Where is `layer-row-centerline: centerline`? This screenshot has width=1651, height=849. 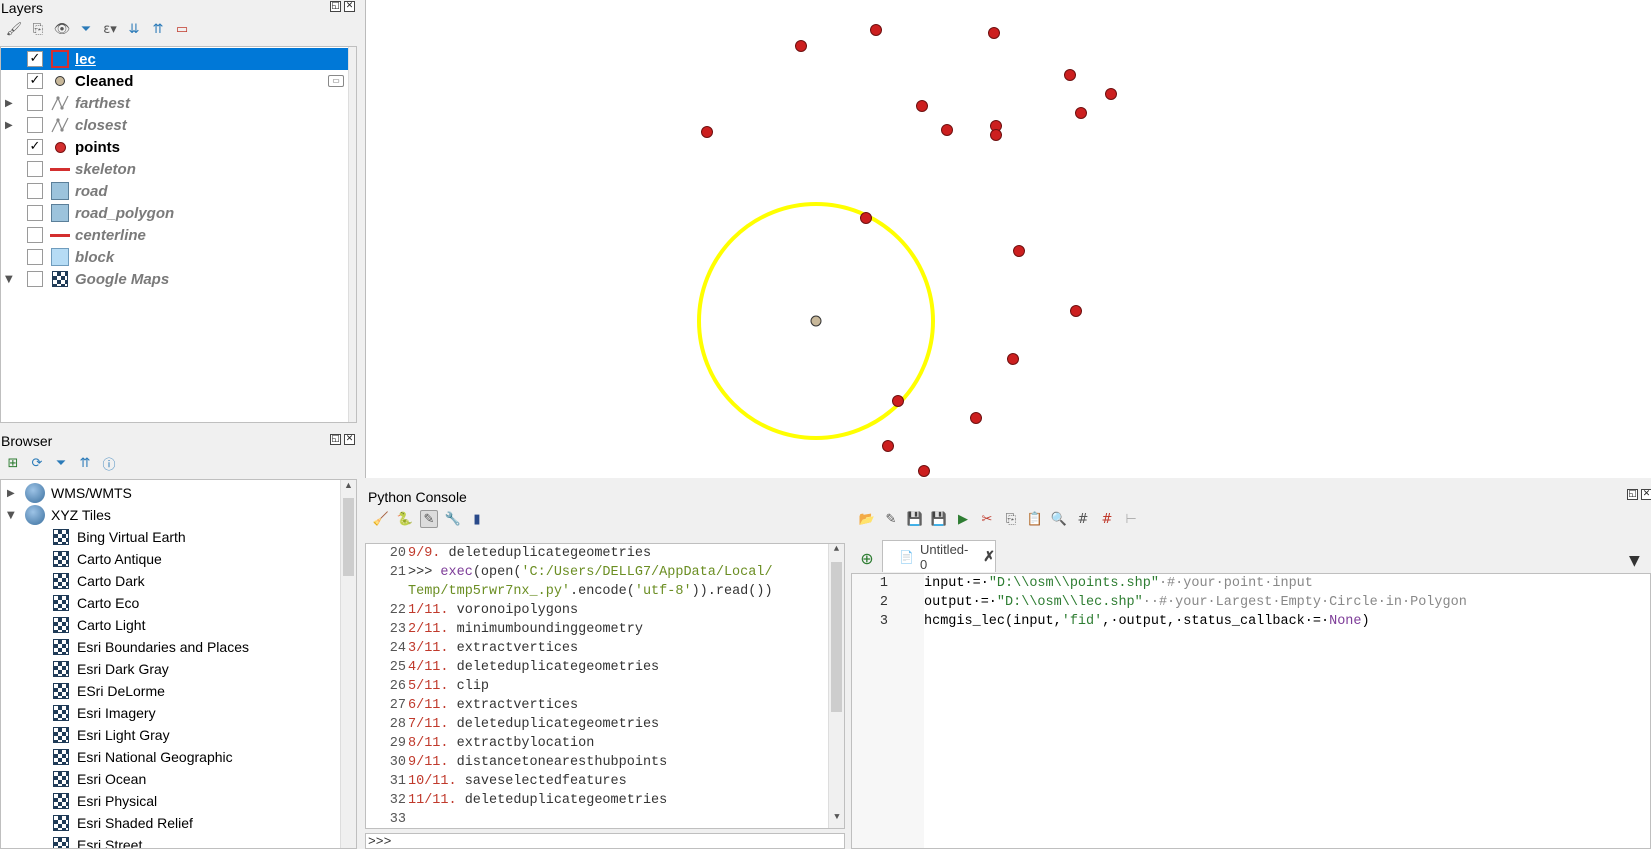 layer-row-centerline: centerline is located at coordinates (178, 235).